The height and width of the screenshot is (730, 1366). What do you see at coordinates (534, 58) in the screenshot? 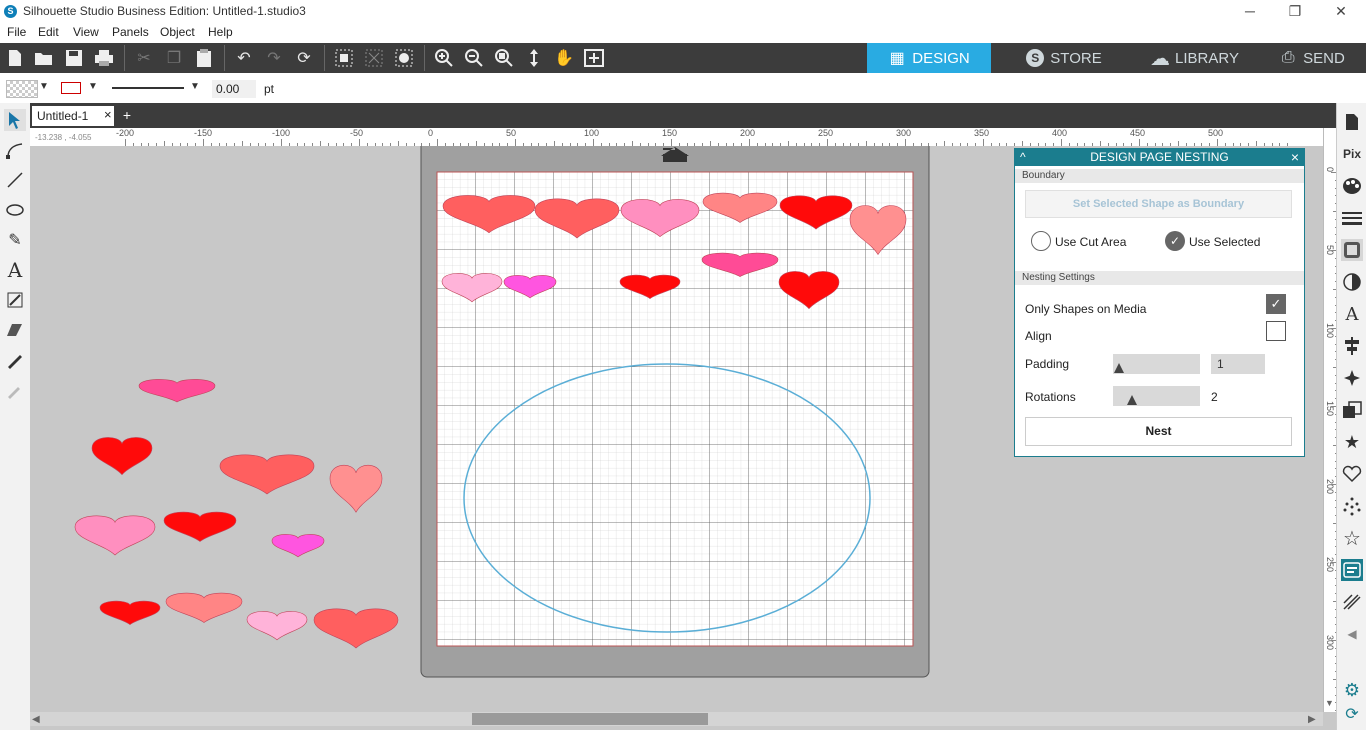
I see `move-icon` at bounding box center [534, 58].